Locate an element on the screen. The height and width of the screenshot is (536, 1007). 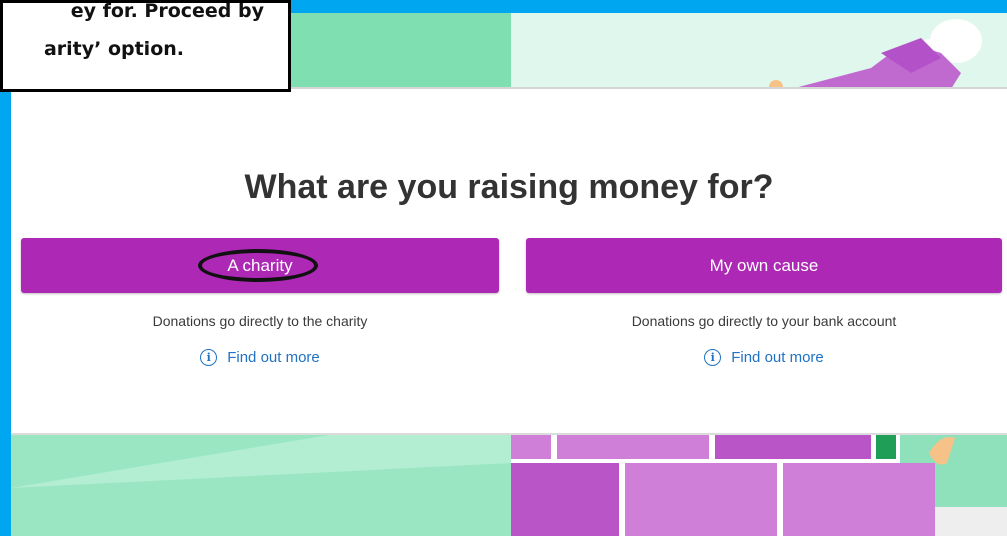
a-charity-button-label: A charity is located at coordinates (260, 265).